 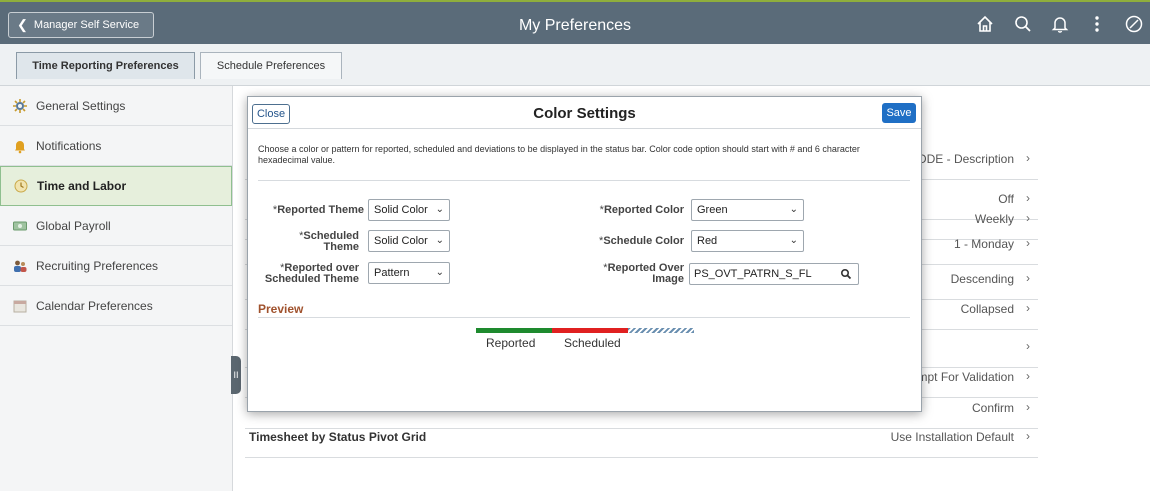 What do you see at coordinates (20, 105) in the screenshot?
I see `gear-icon` at bounding box center [20, 105].